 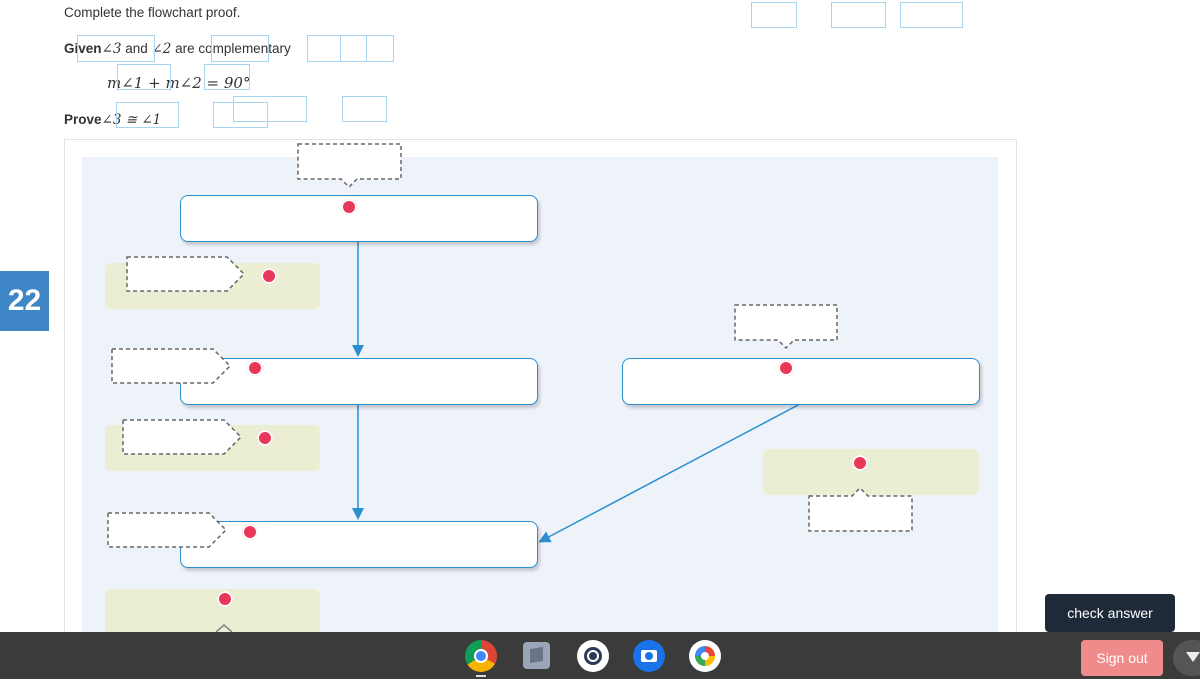 I want to click on files-icon, so click(x=536, y=655).